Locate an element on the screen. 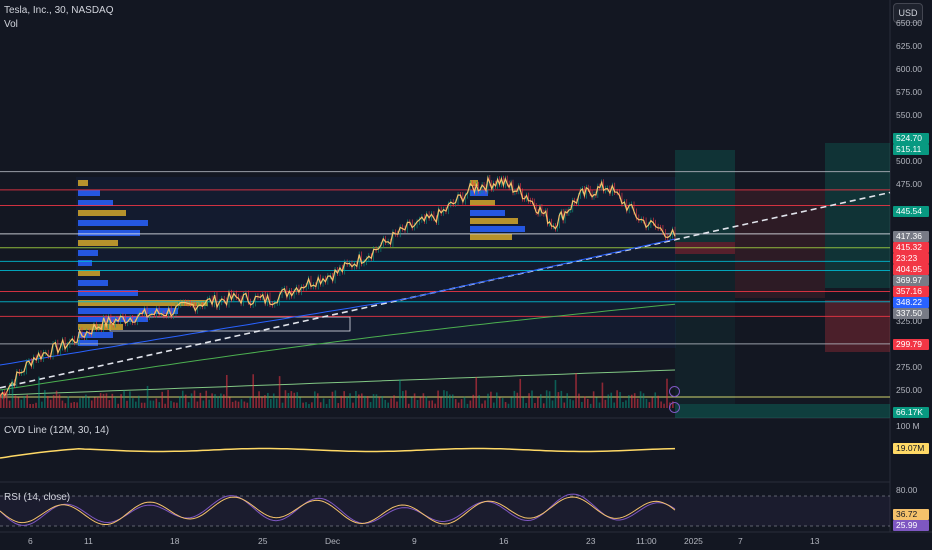 The image size is (932, 550). rsi-legend: RSI (14, close) is located at coordinates (37, 497).